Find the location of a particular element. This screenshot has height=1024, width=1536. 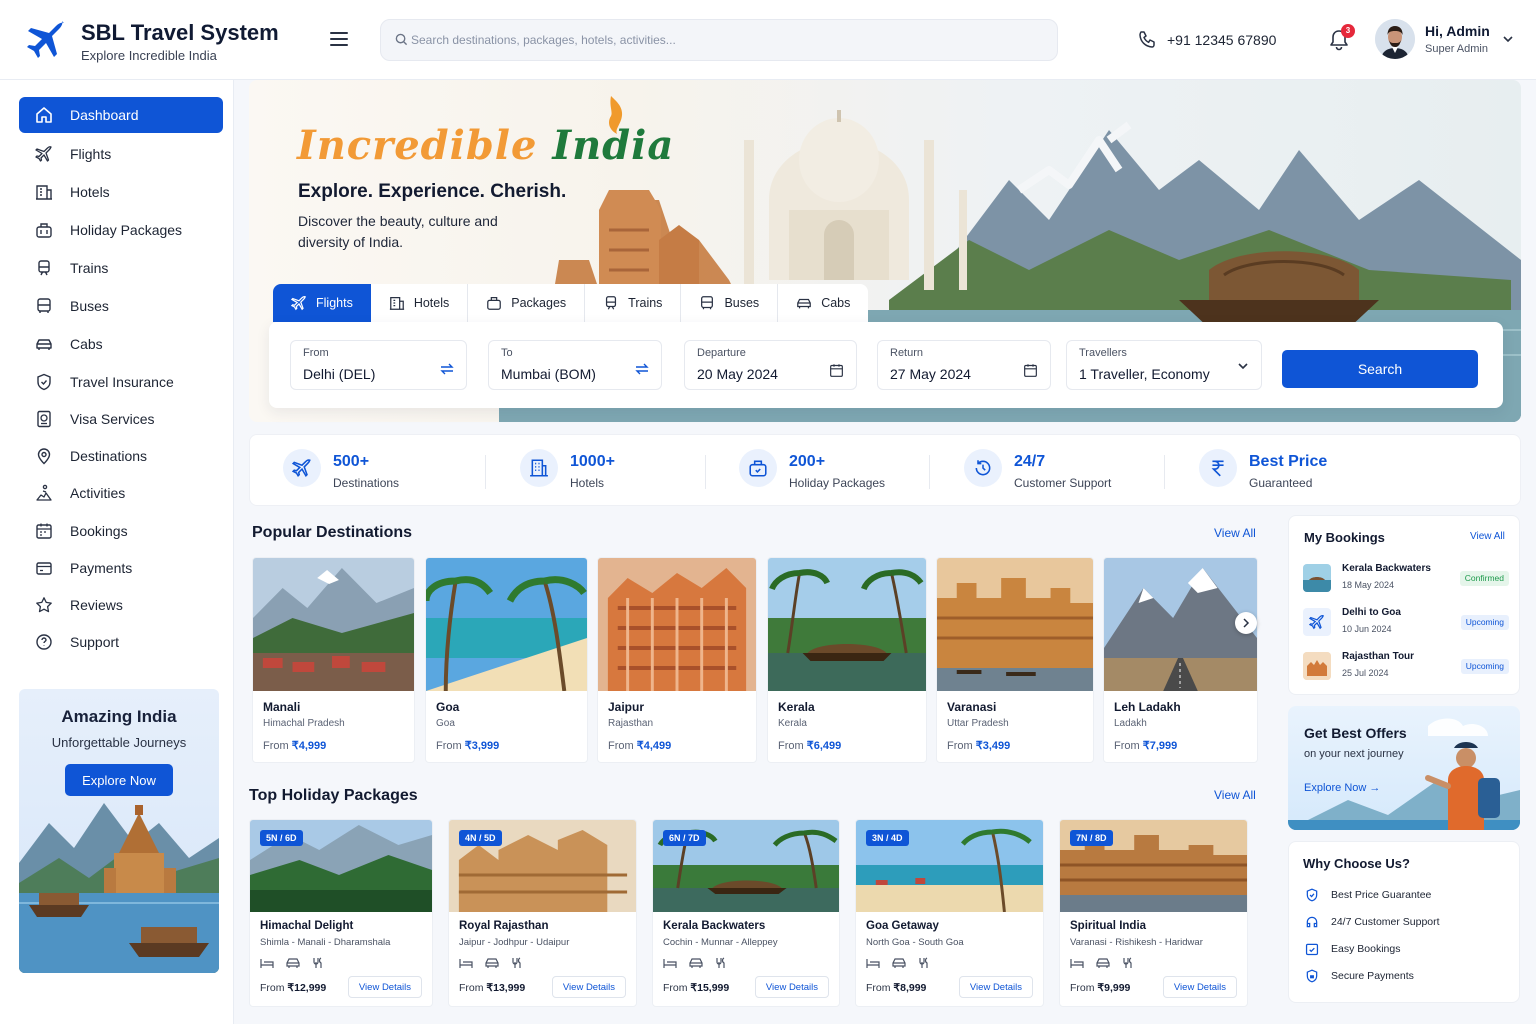

destination-card-jaipur: Jaipur Rajasthan From ₹4,499 is located at coordinates (677, 660).